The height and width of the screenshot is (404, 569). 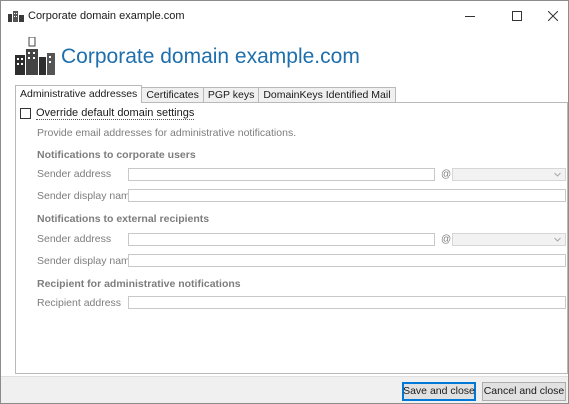 I want to click on cancel-and-close-button: Cancel and close, so click(x=524, y=391).